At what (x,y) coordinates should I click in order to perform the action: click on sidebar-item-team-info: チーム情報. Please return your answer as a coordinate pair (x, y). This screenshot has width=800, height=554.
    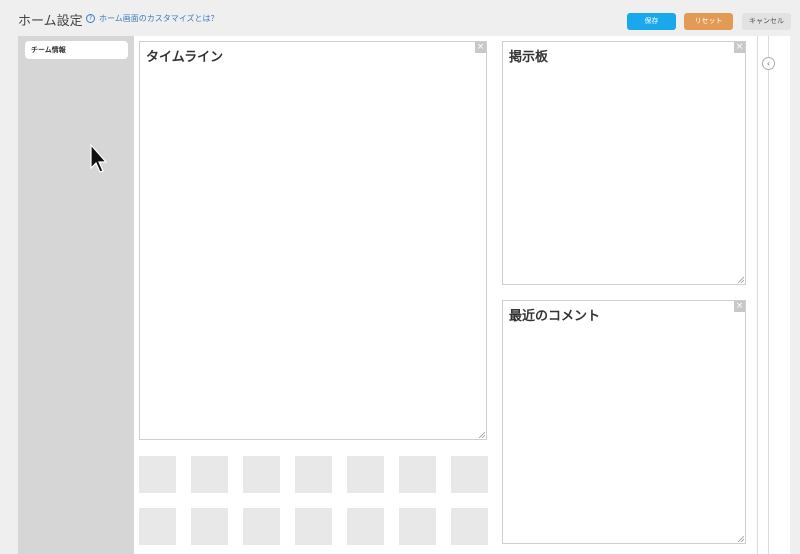
    Looking at the image, I should click on (76, 50).